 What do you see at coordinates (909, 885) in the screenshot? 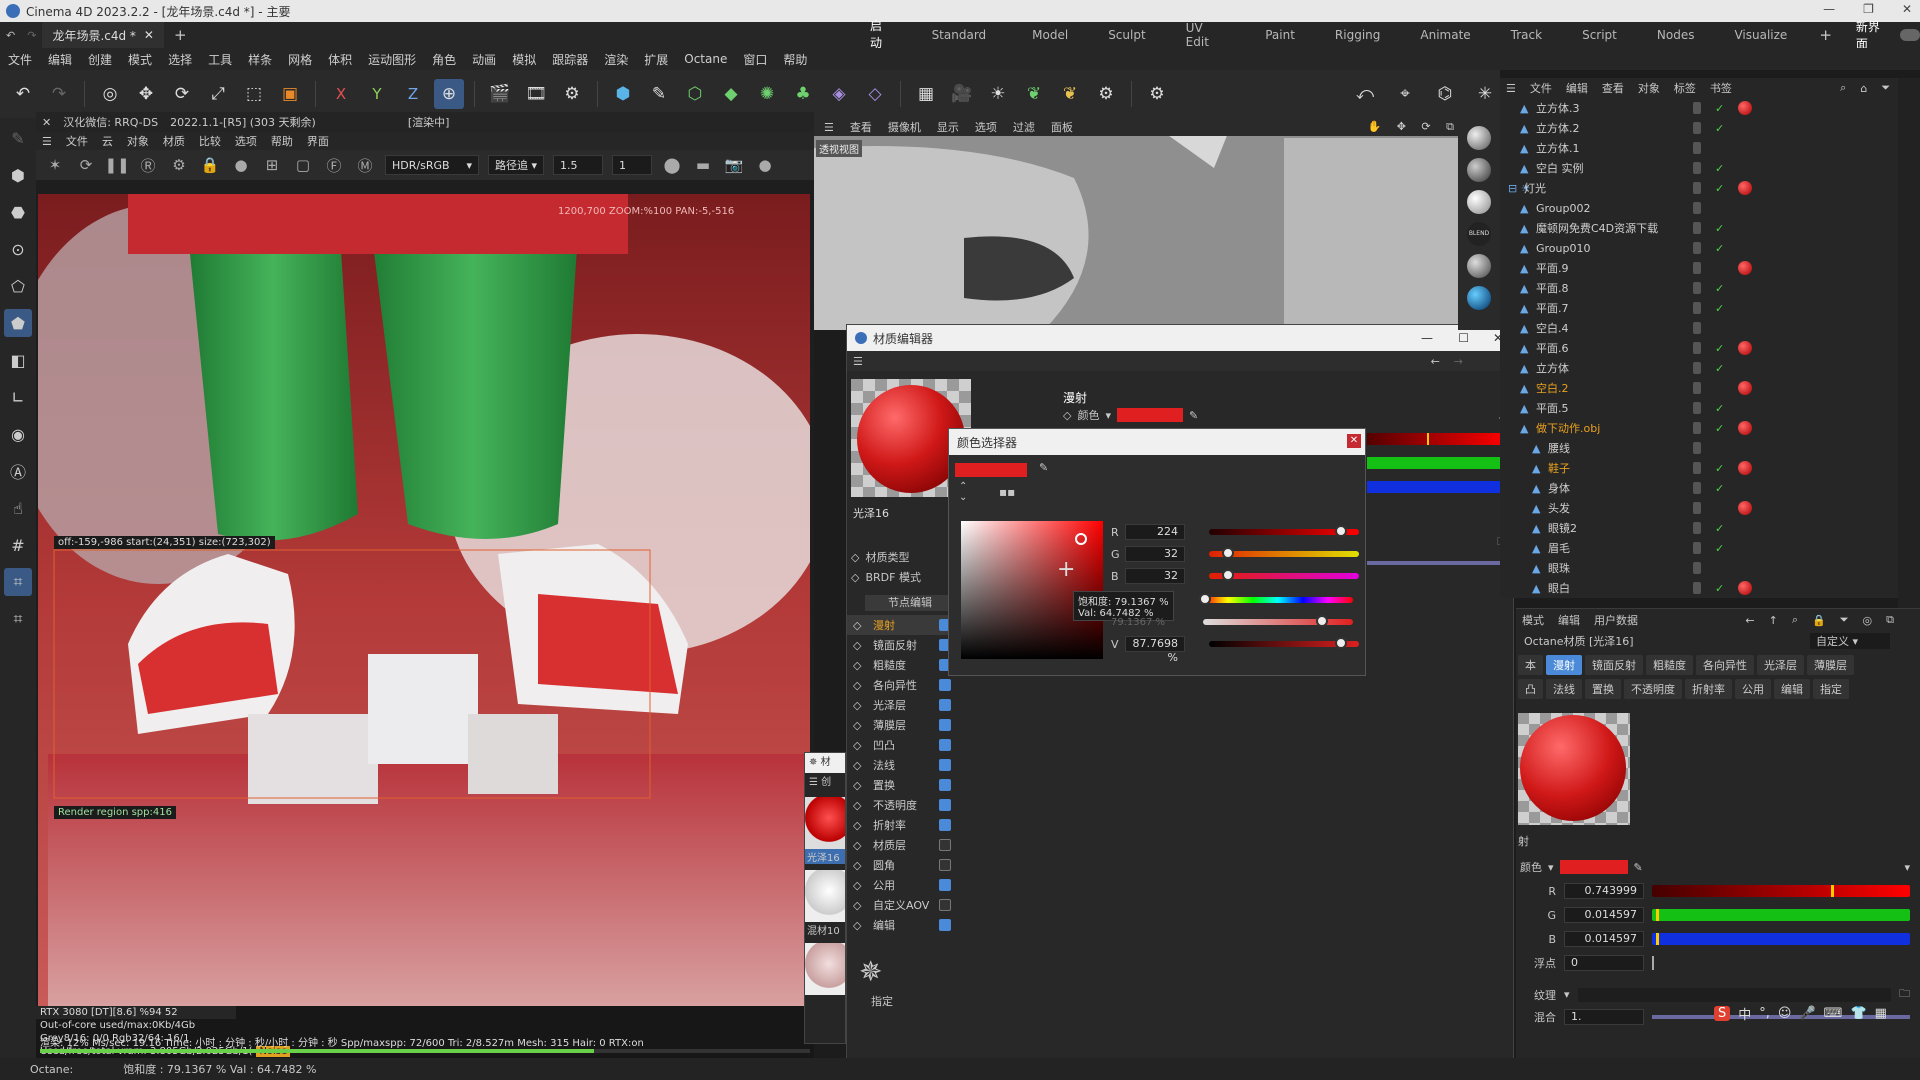
I see `channel-item: ◇ 公用` at bounding box center [909, 885].